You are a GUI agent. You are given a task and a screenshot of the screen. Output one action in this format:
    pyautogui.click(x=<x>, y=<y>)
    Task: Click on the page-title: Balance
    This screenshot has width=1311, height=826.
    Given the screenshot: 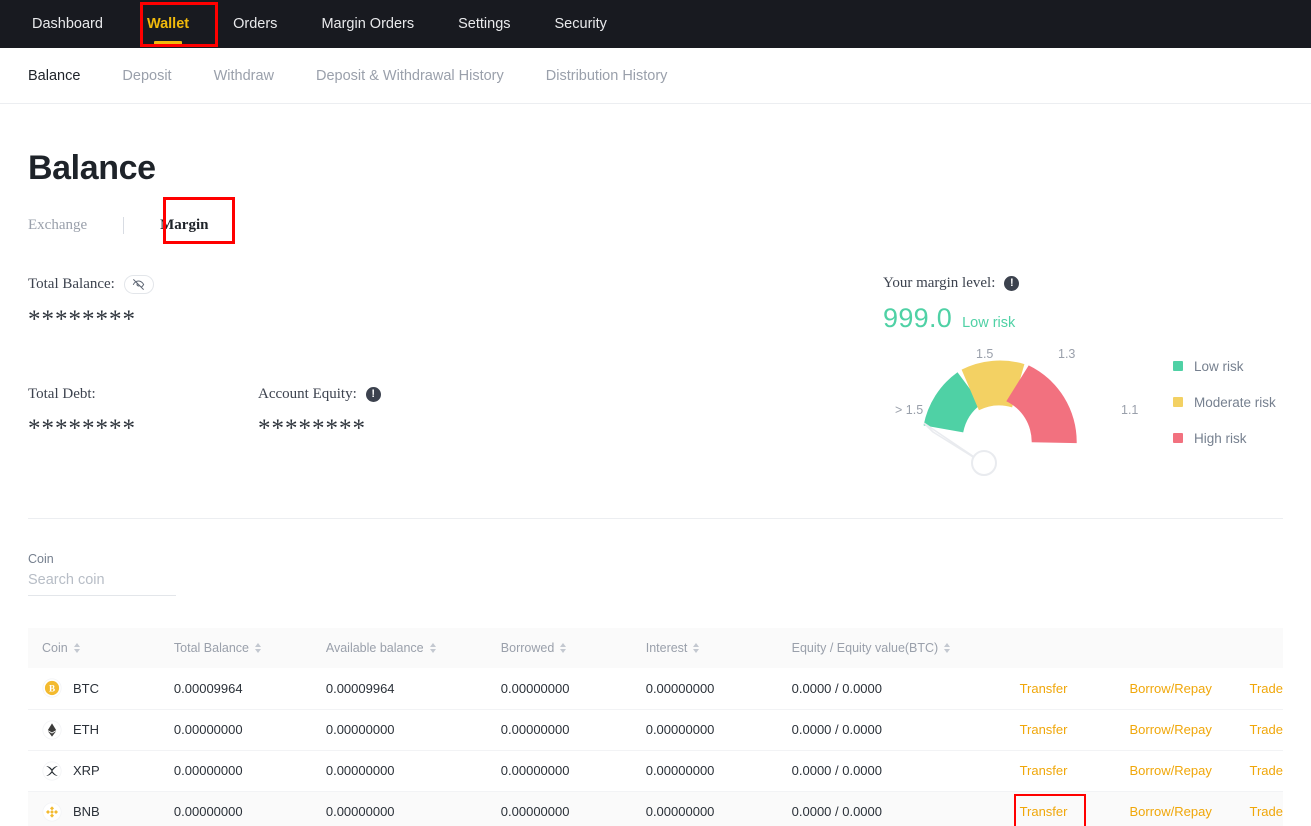 What is the action you would take?
    pyautogui.click(x=92, y=168)
    